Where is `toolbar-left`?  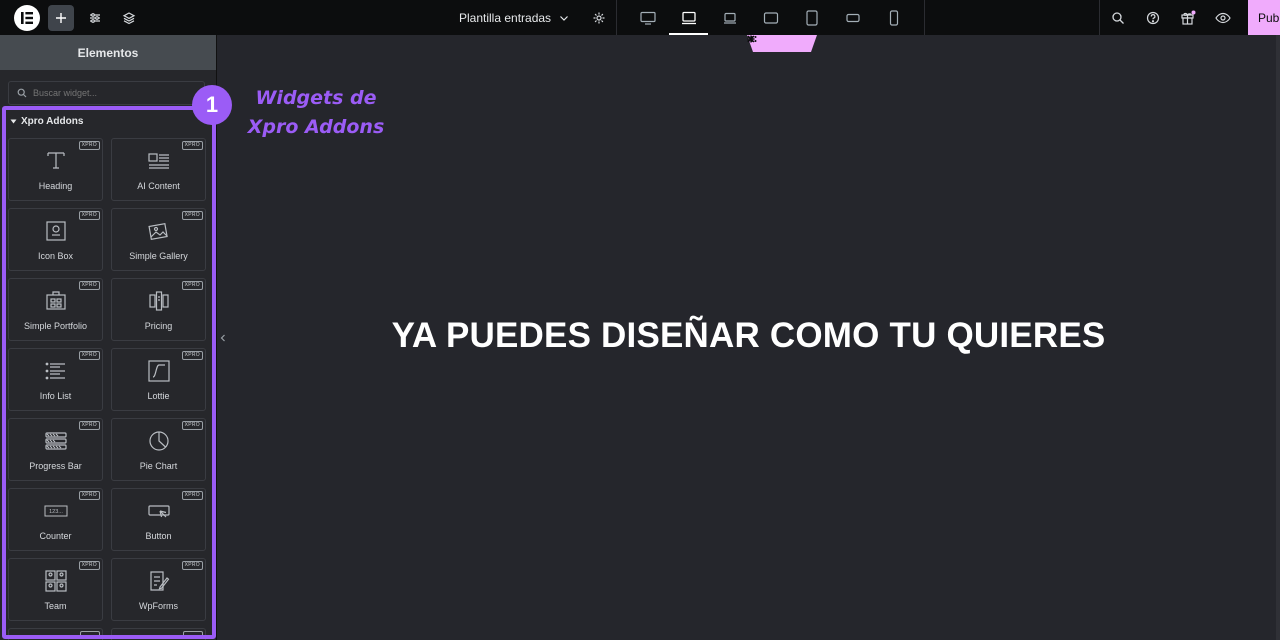 toolbar-left is located at coordinates (108, 17).